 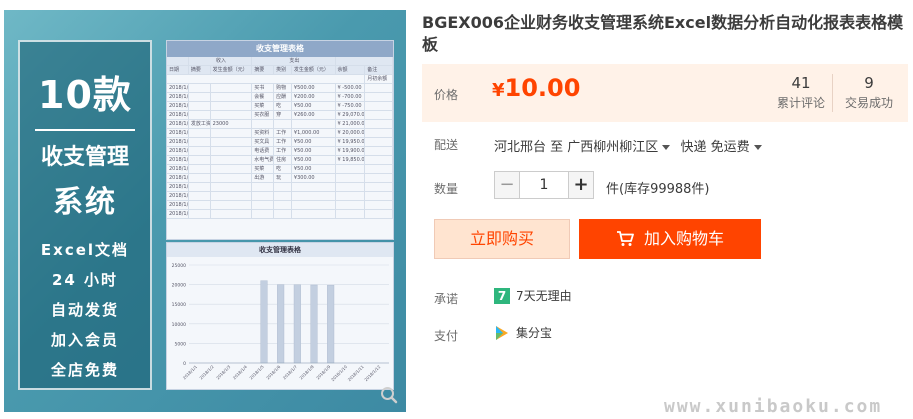 I want to click on chart-y-tick-label: 25000, so click(x=179, y=266).